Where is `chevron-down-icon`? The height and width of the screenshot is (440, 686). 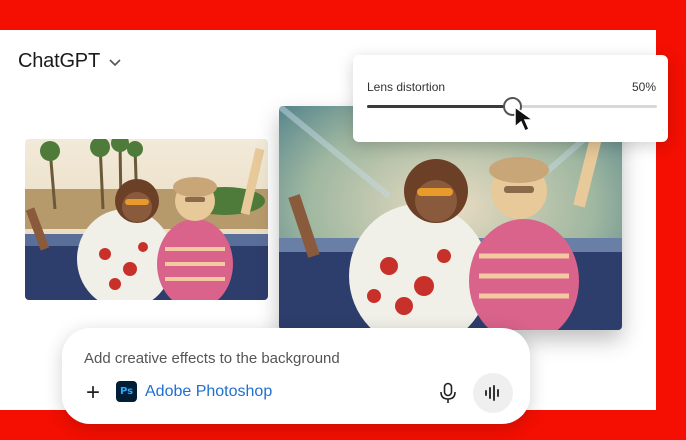 chevron-down-icon is located at coordinates (115, 62).